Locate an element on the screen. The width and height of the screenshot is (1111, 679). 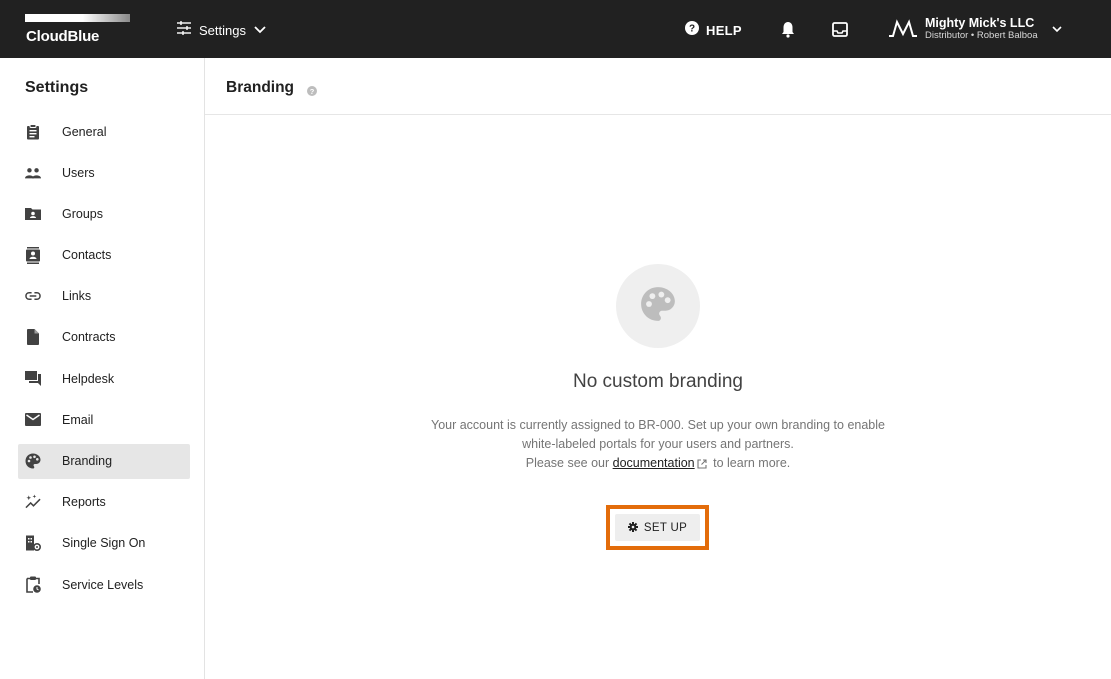
sidebar-item-label: Service Levels is located at coordinates (103, 584).